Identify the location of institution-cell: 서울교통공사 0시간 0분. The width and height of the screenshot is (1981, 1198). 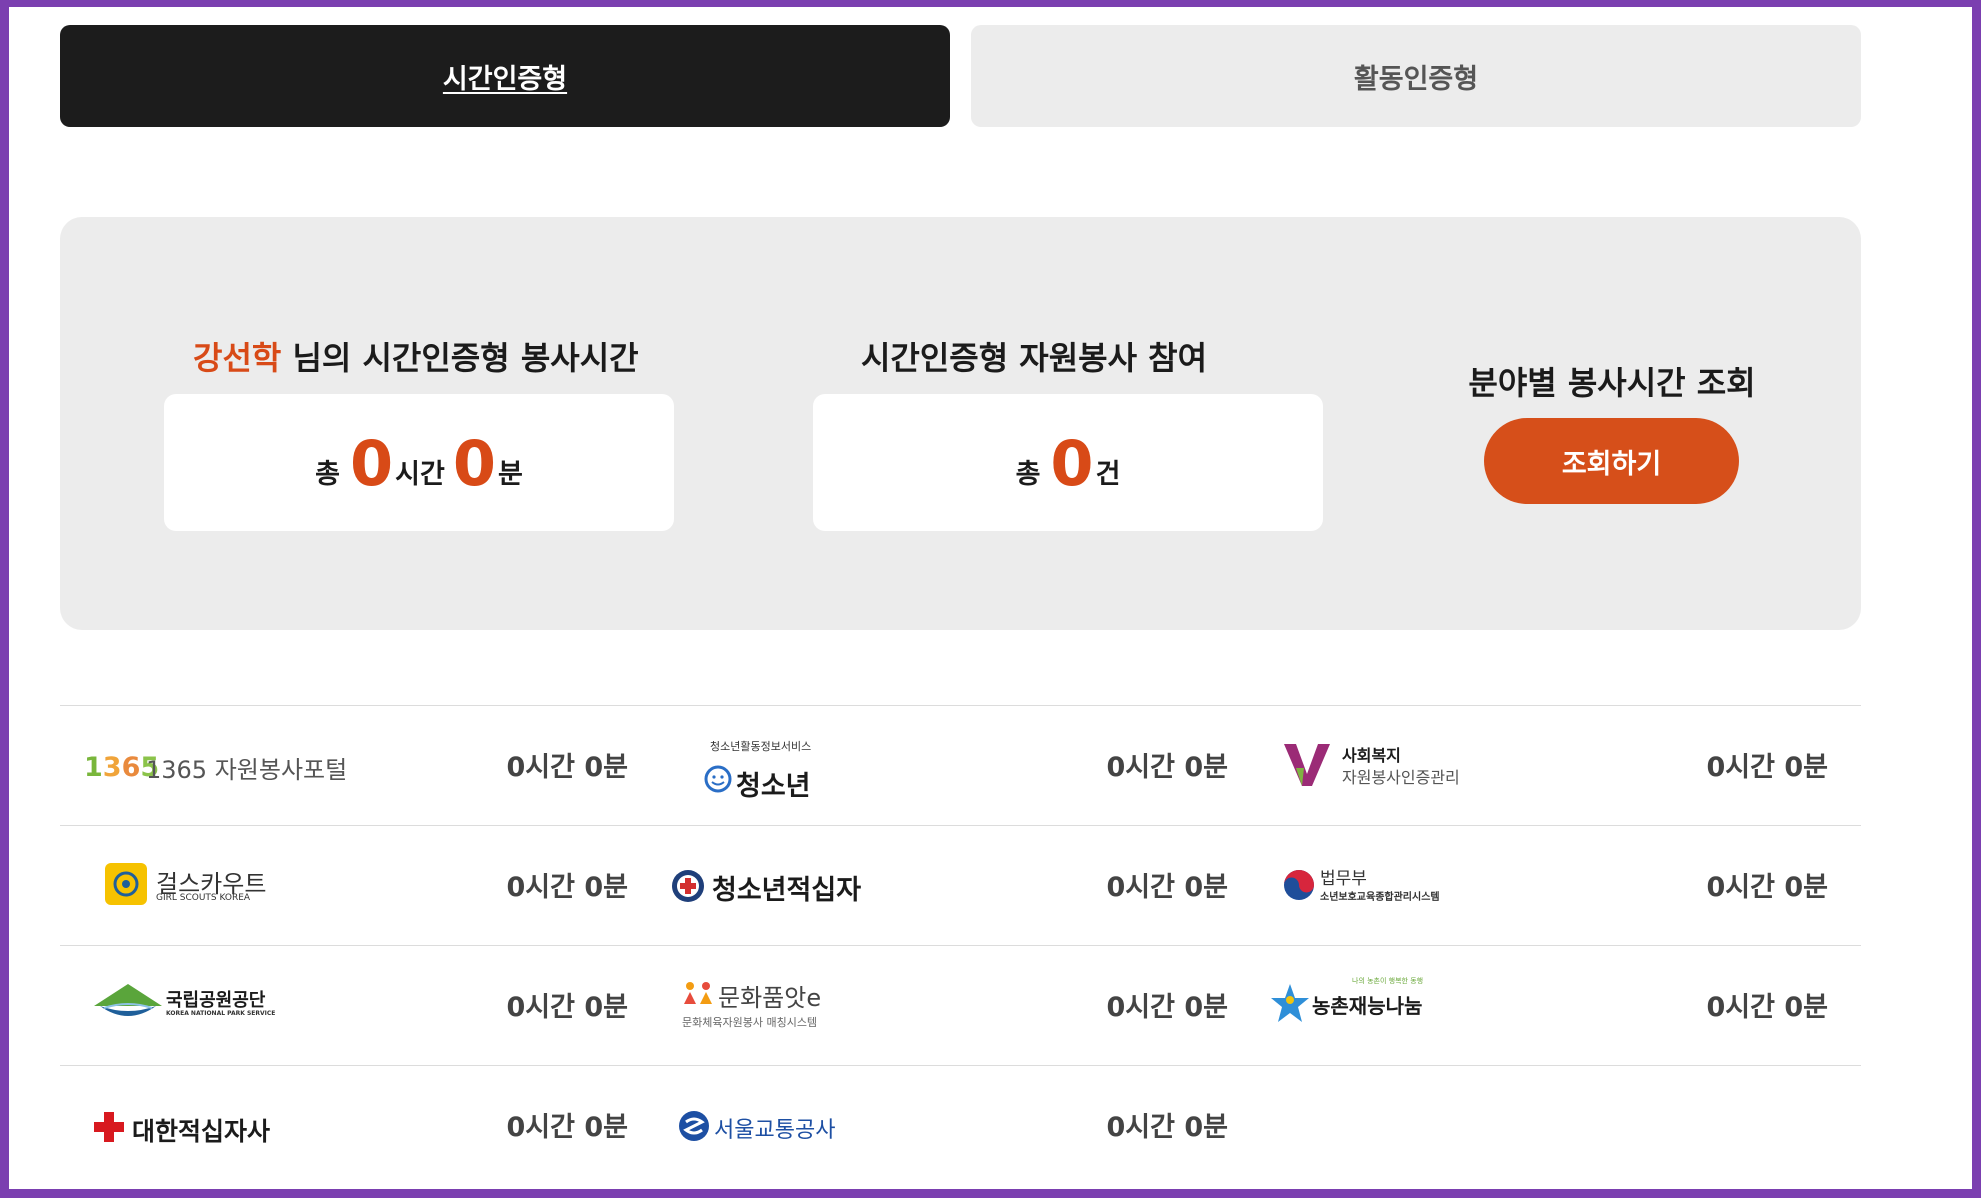
(960, 1126).